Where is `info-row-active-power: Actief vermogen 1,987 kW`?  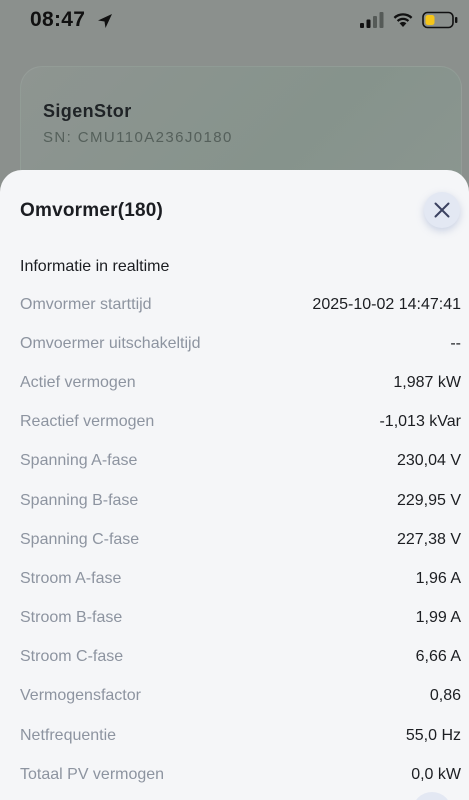
info-row-active-power: Actief vermogen 1,987 kW is located at coordinates (234, 382).